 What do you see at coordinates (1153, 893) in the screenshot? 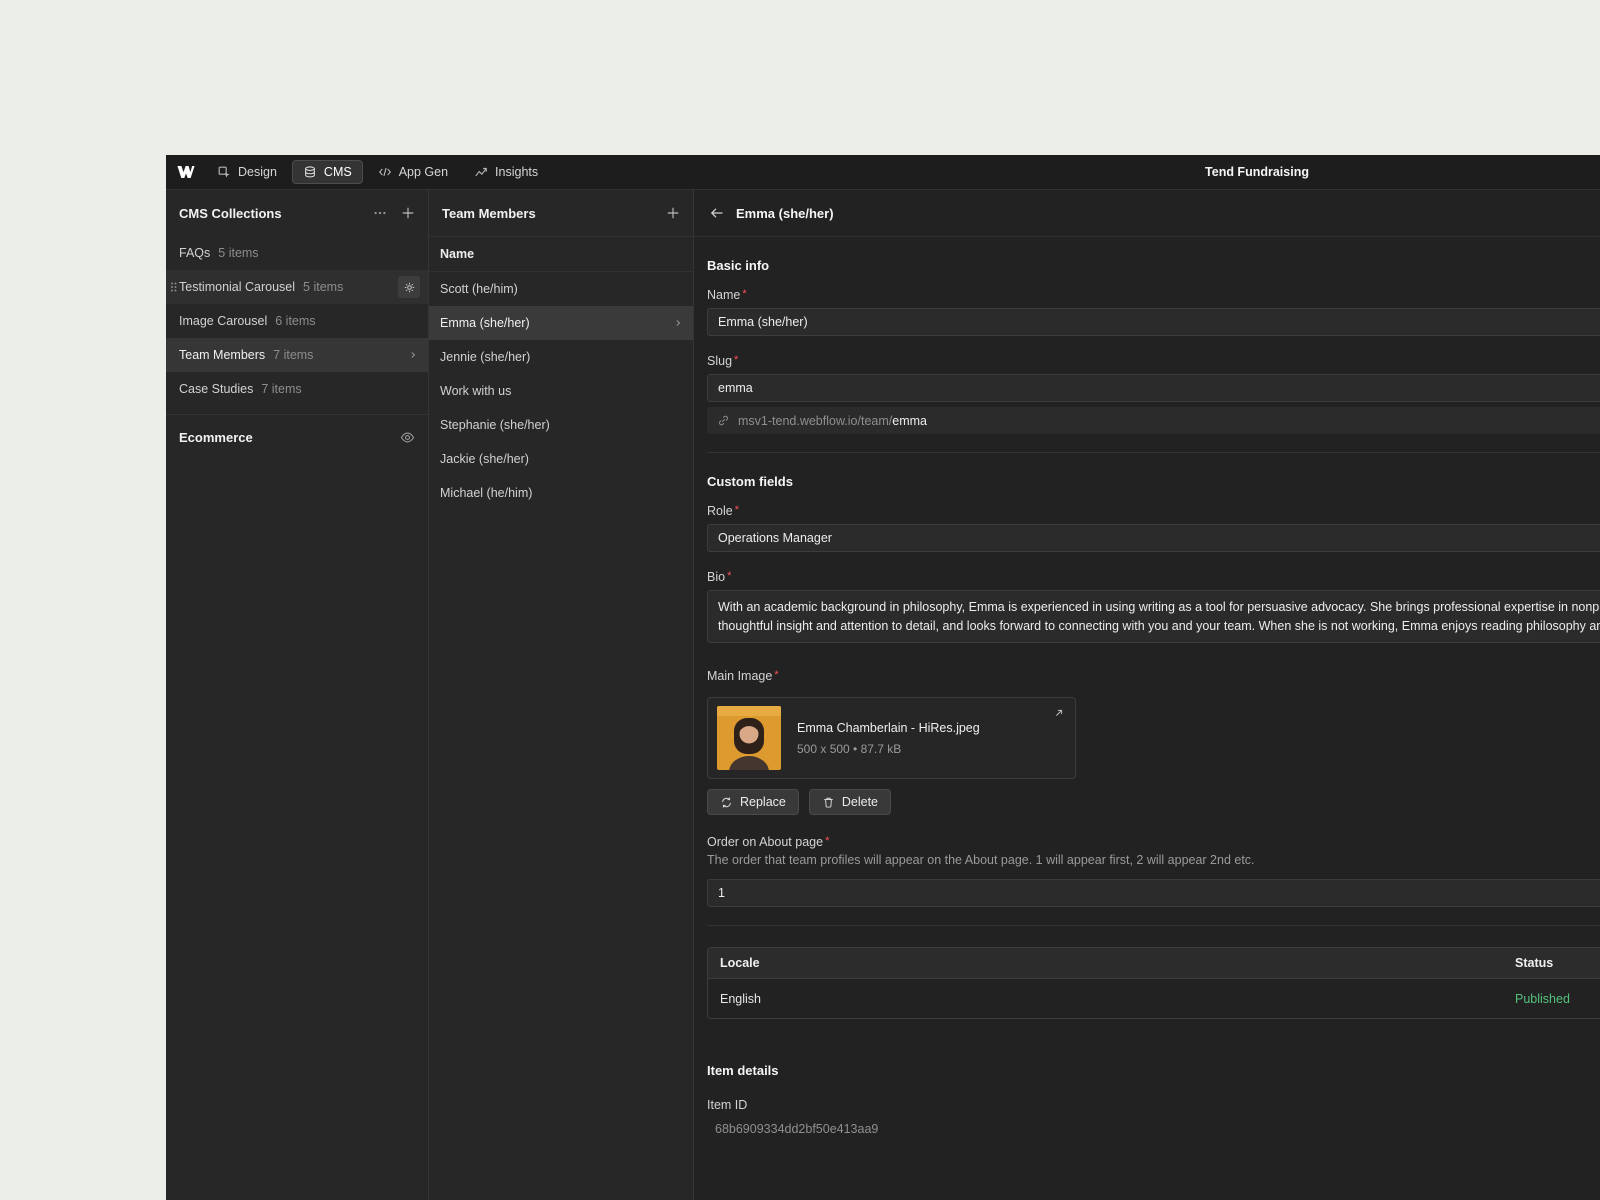
I see `order-input` at bounding box center [1153, 893].